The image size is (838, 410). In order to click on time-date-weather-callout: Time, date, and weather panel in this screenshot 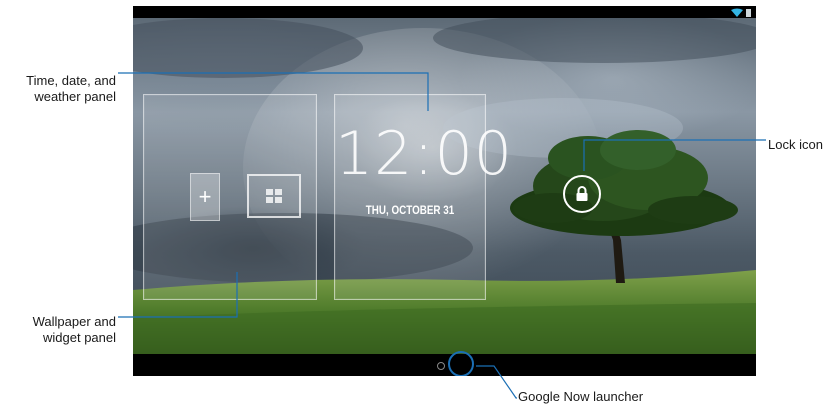, I will do `click(58, 89)`.